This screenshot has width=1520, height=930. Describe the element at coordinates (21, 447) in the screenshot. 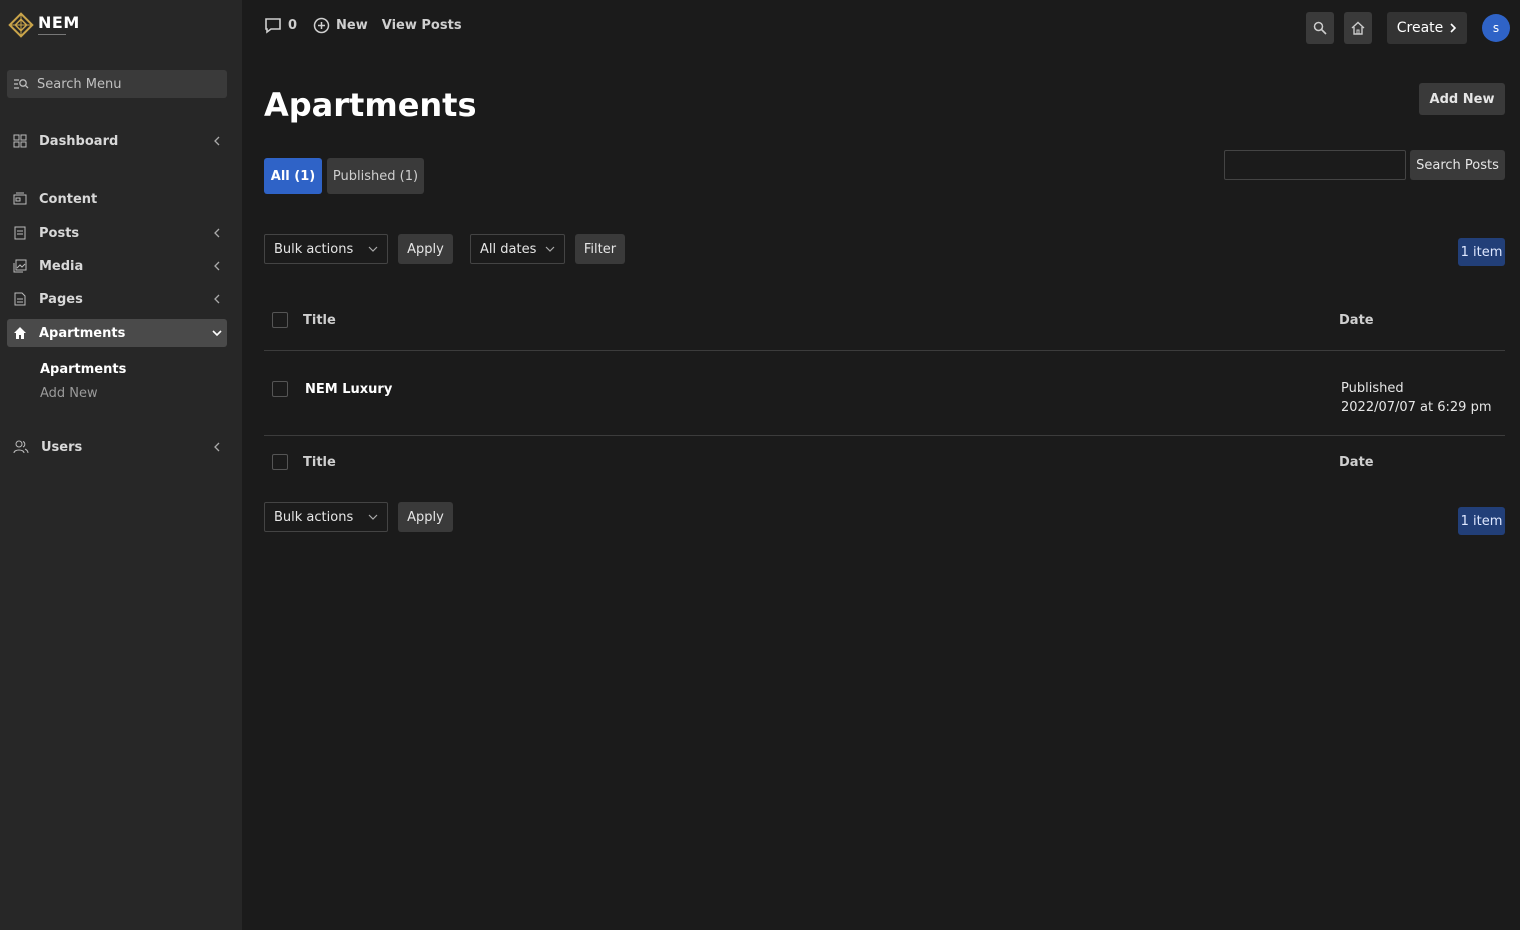

I see `users-icon` at that location.